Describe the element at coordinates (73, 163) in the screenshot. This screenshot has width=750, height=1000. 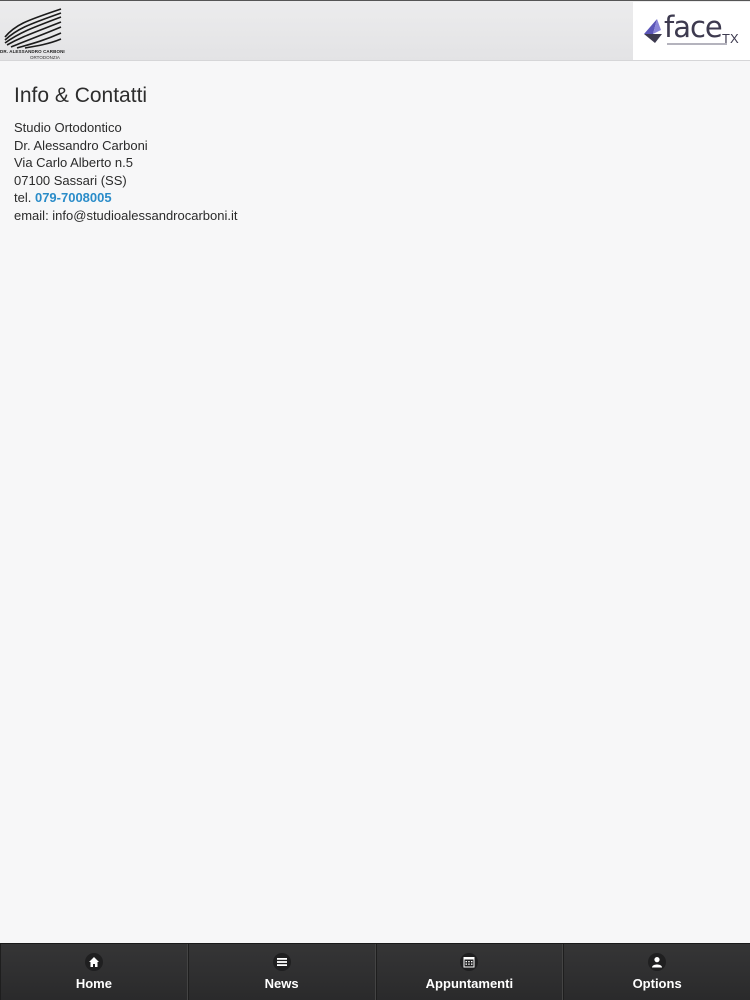
I see `address-street: Via Carlo Alberto n.5` at that location.